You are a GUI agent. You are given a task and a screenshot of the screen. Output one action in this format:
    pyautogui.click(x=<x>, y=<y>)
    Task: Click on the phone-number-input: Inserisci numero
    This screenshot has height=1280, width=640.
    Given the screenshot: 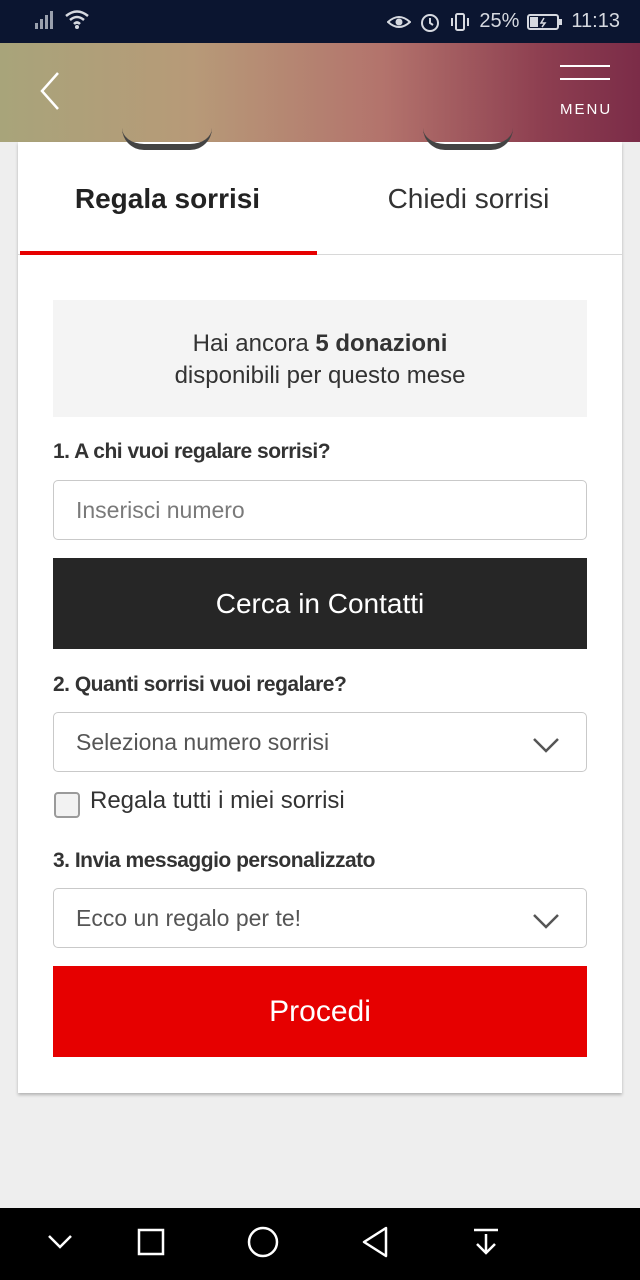 What is the action you would take?
    pyautogui.click(x=320, y=510)
    